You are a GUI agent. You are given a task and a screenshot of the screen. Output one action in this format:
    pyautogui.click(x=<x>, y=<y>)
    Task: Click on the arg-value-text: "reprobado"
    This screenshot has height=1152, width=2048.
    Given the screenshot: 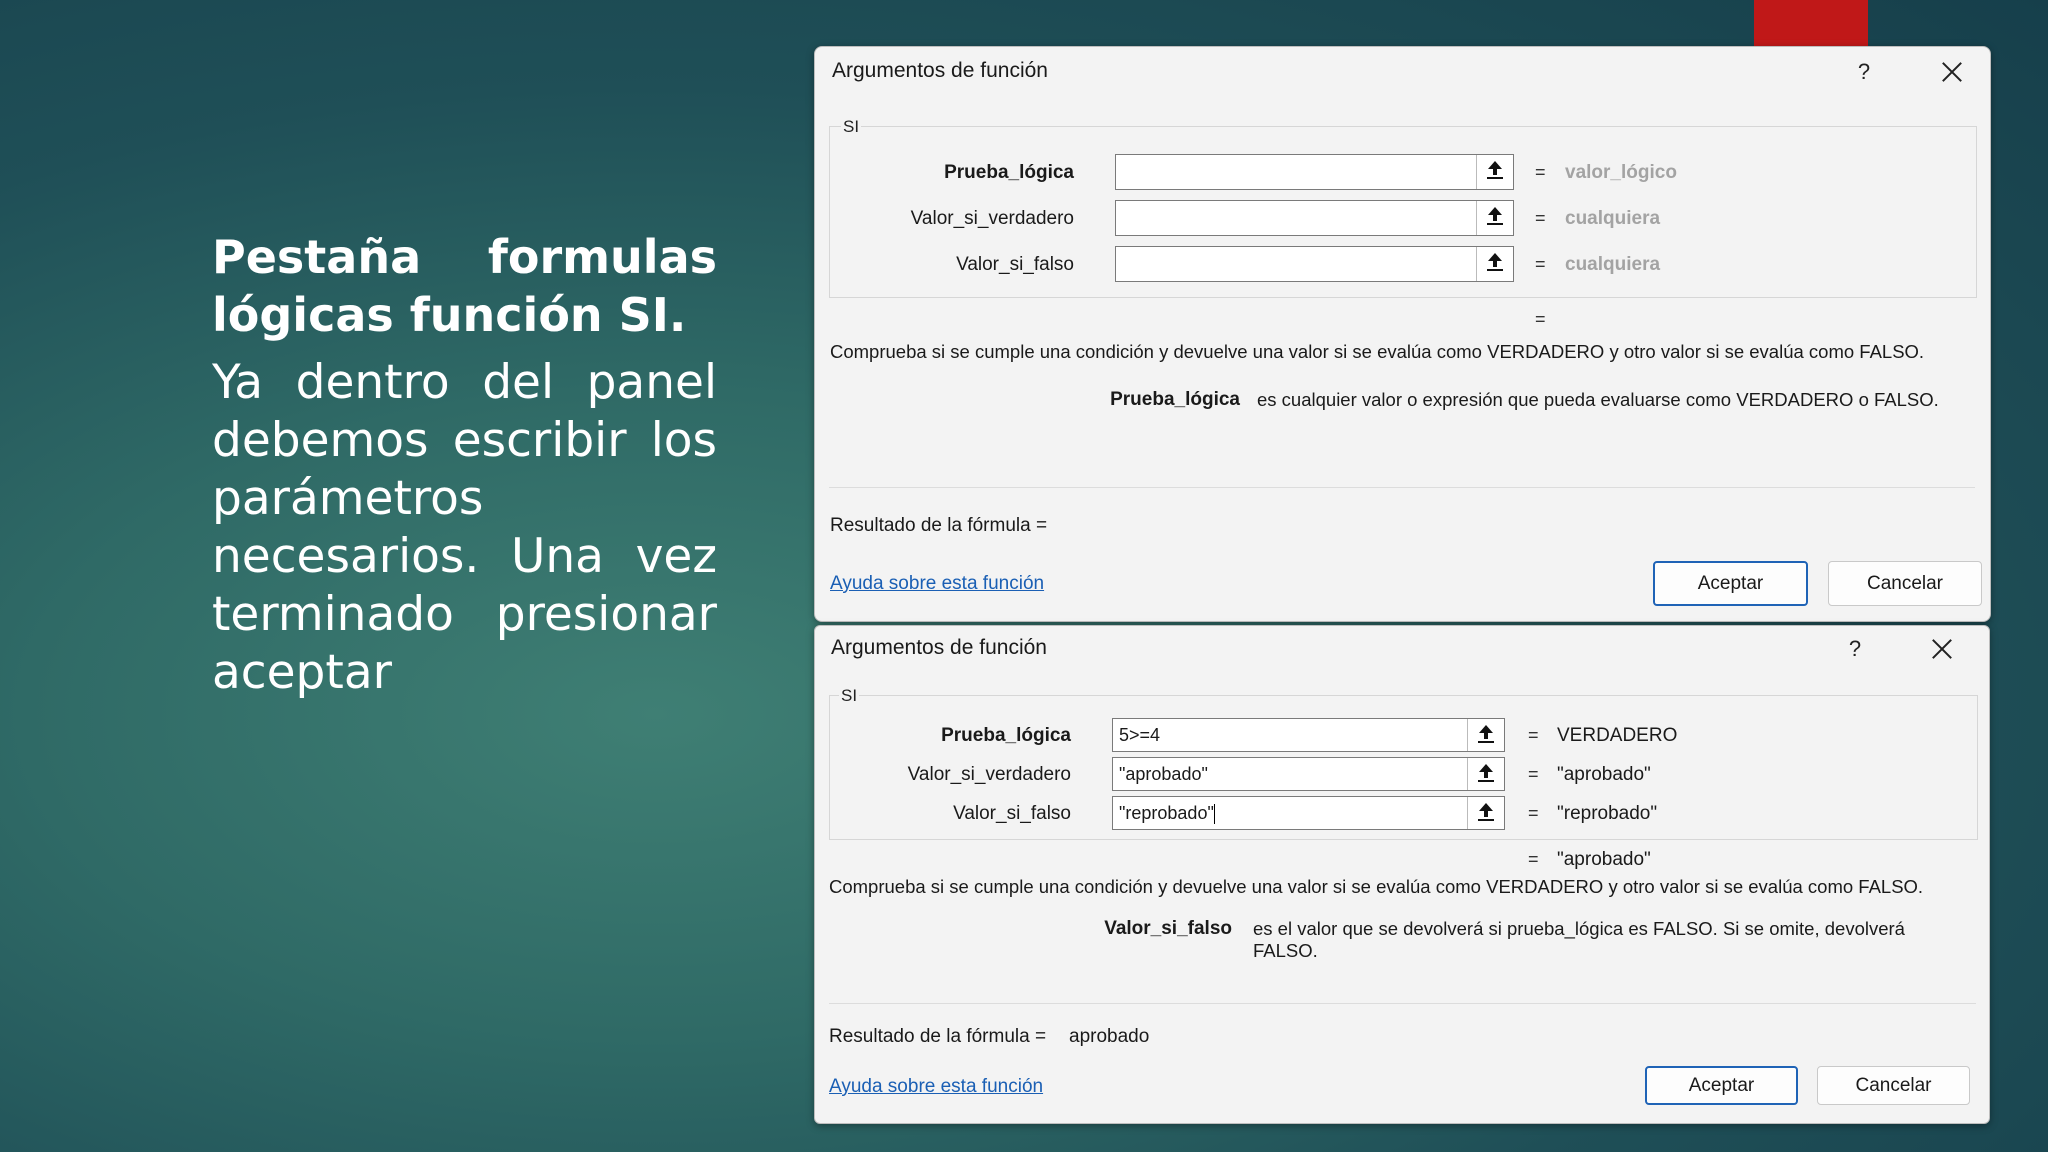 What is the action you would take?
    pyautogui.click(x=1166, y=813)
    